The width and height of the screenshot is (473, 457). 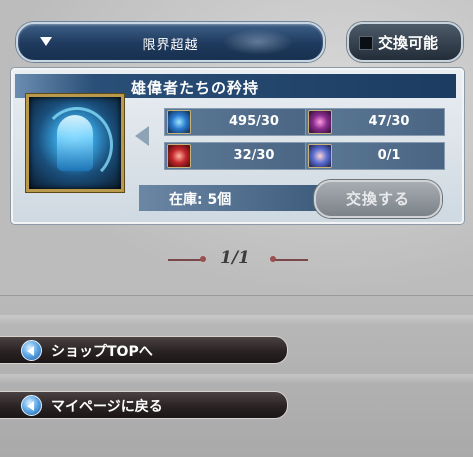 I want to click on my-page-button: マイページに戻る, so click(x=144, y=405).